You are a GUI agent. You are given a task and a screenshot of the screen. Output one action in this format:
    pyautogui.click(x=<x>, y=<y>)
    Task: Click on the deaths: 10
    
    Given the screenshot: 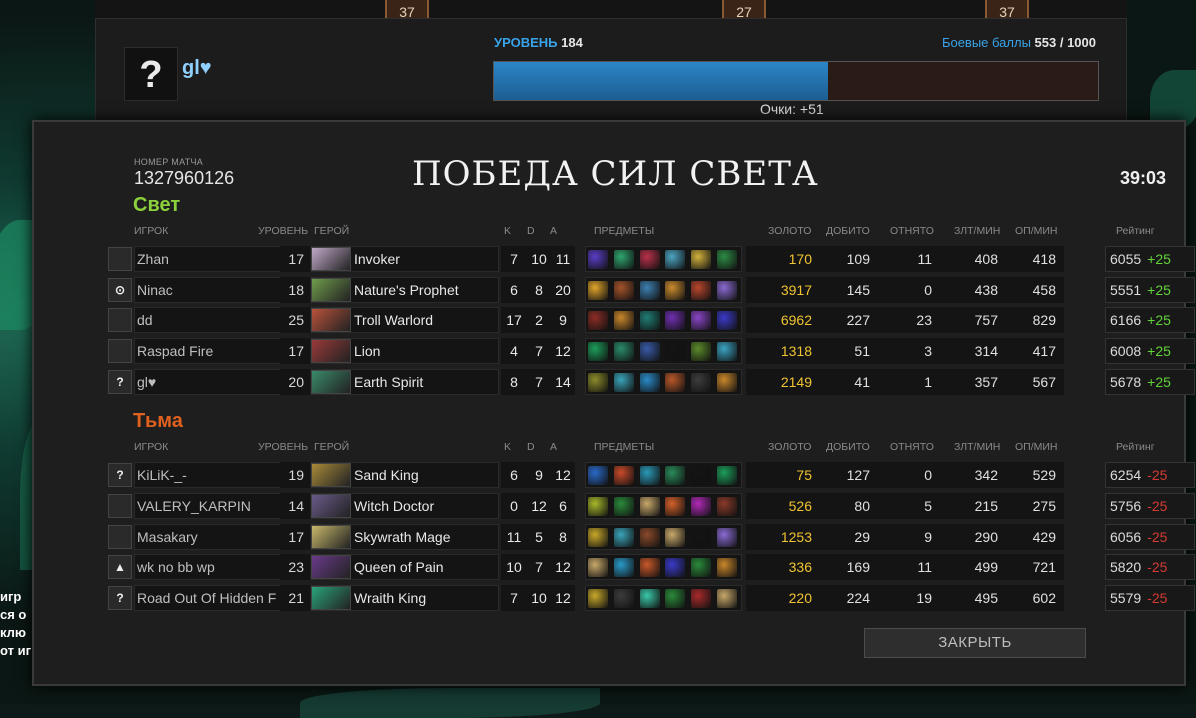 What is the action you would take?
    pyautogui.click(x=539, y=598)
    